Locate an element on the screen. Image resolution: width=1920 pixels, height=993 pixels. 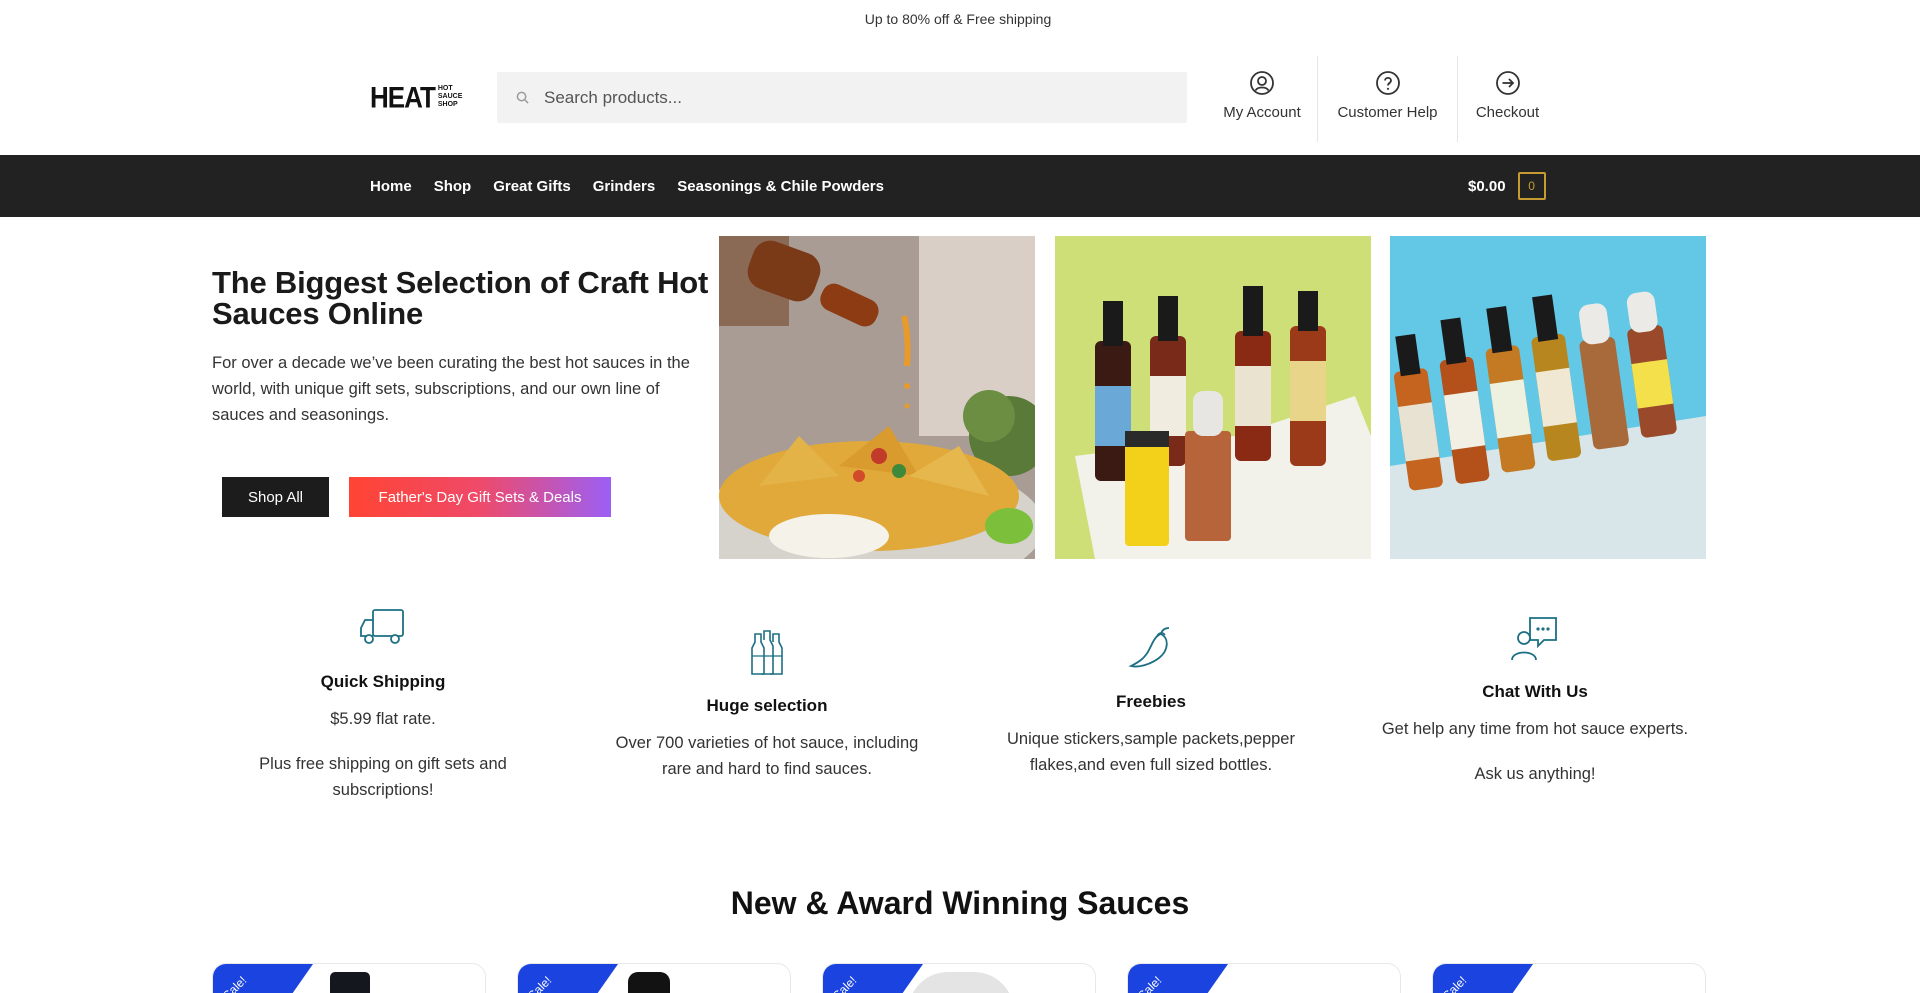
promo-bar: Up to 80% off & Free shipping is located at coordinates (960, 19).